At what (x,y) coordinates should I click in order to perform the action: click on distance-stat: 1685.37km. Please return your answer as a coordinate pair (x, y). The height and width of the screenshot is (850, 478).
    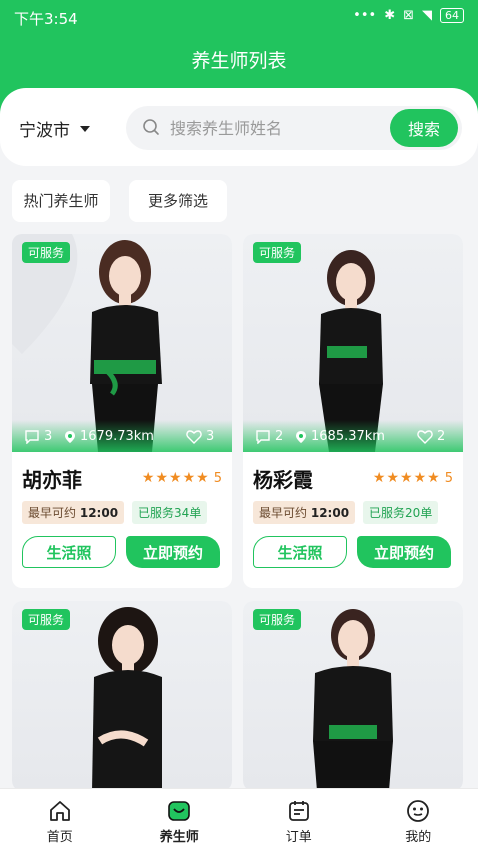
    Looking at the image, I should click on (340, 436).